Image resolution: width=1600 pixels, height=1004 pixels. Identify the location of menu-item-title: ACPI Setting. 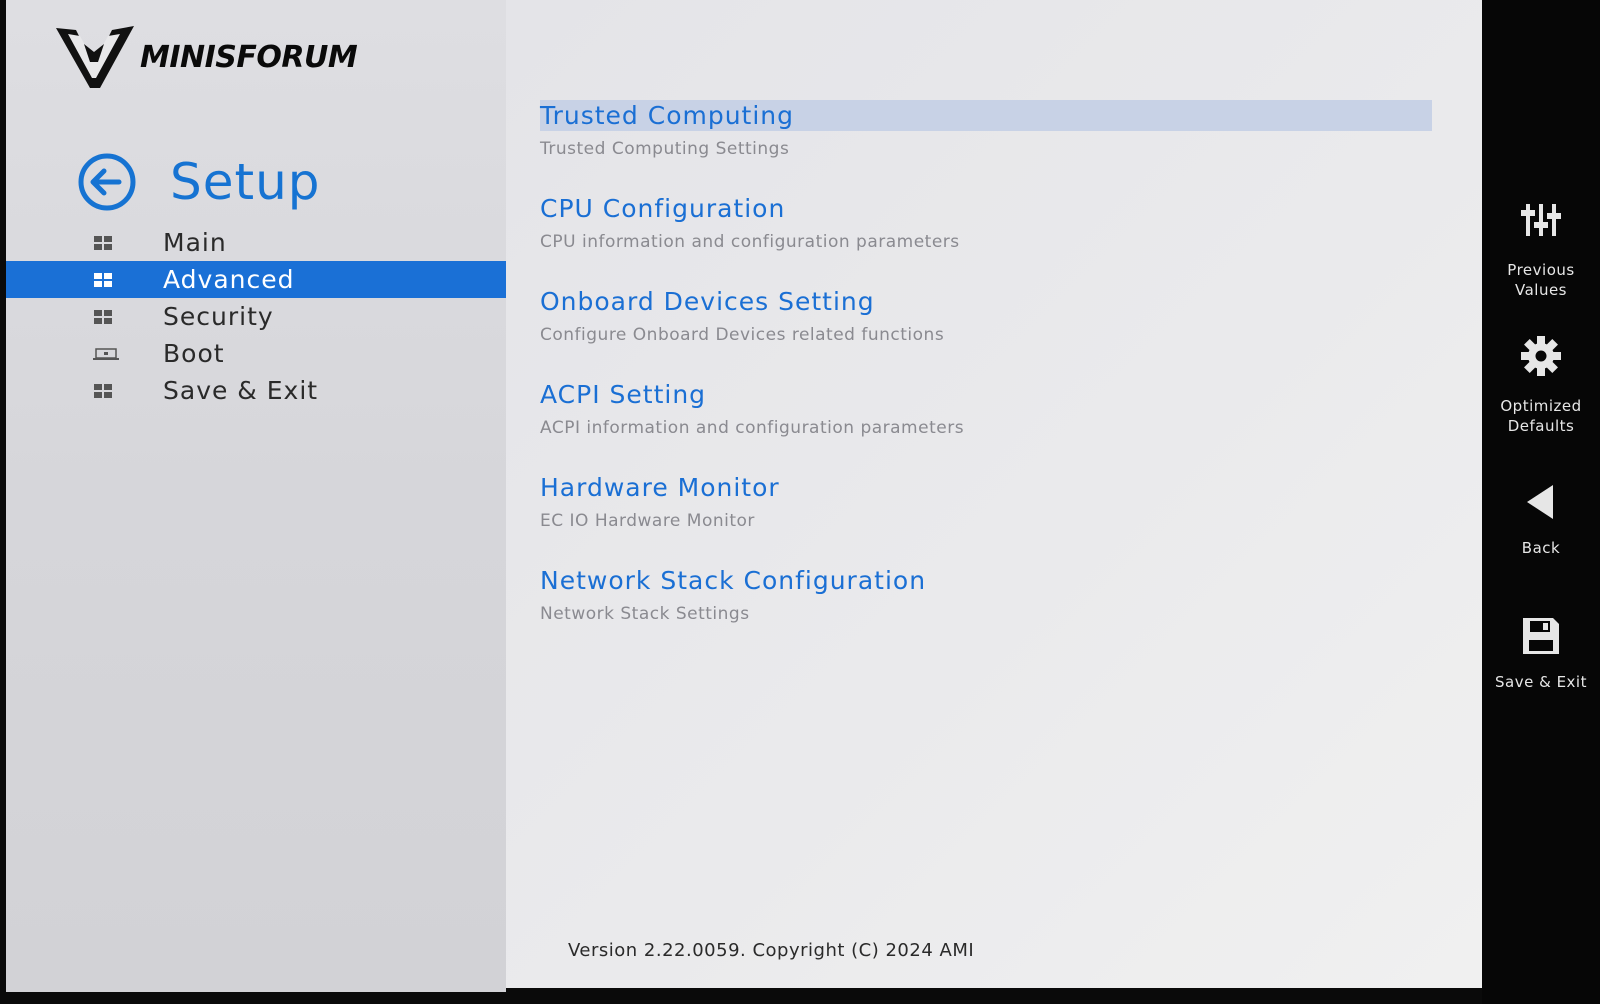
(623, 394).